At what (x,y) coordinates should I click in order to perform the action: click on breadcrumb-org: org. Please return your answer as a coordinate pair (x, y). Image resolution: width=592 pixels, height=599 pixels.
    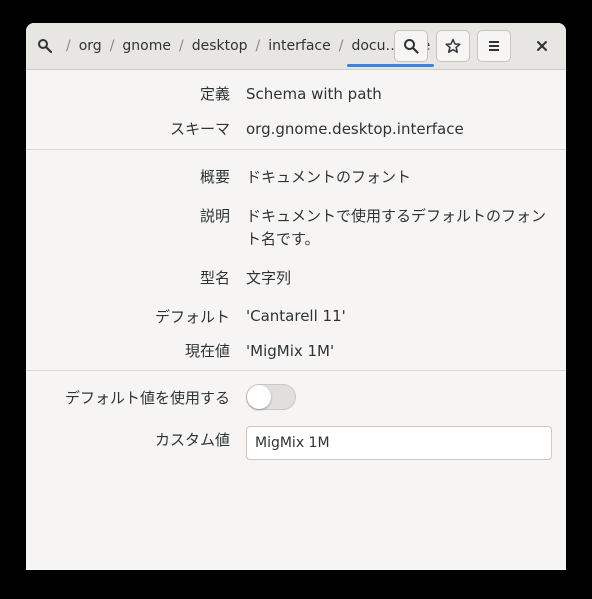
    Looking at the image, I should click on (90, 46).